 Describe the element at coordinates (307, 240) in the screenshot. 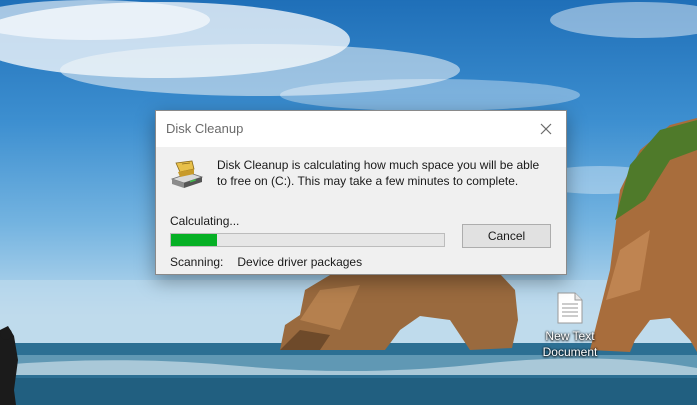

I see `progress-bar` at that location.